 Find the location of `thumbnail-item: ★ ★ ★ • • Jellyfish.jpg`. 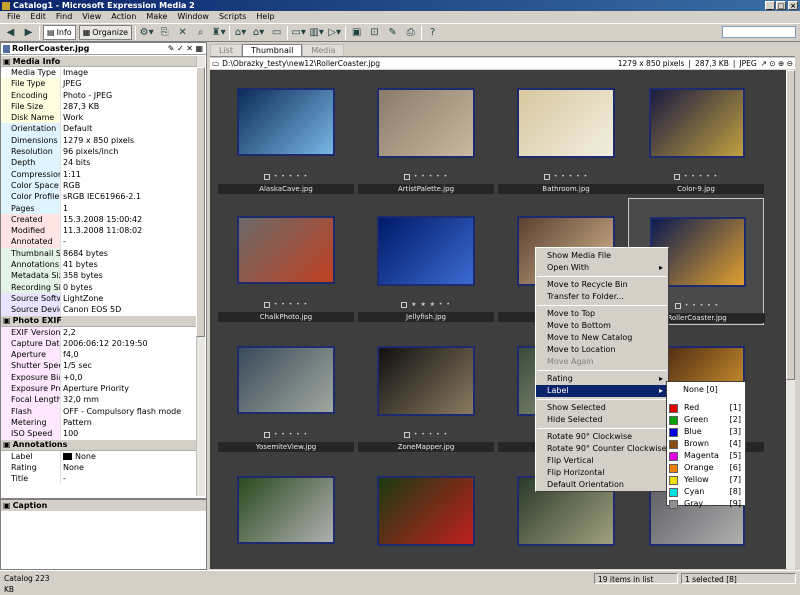

thumbnail-item: ★ ★ ★ • • Jellyfish.jpg is located at coordinates (426, 261).